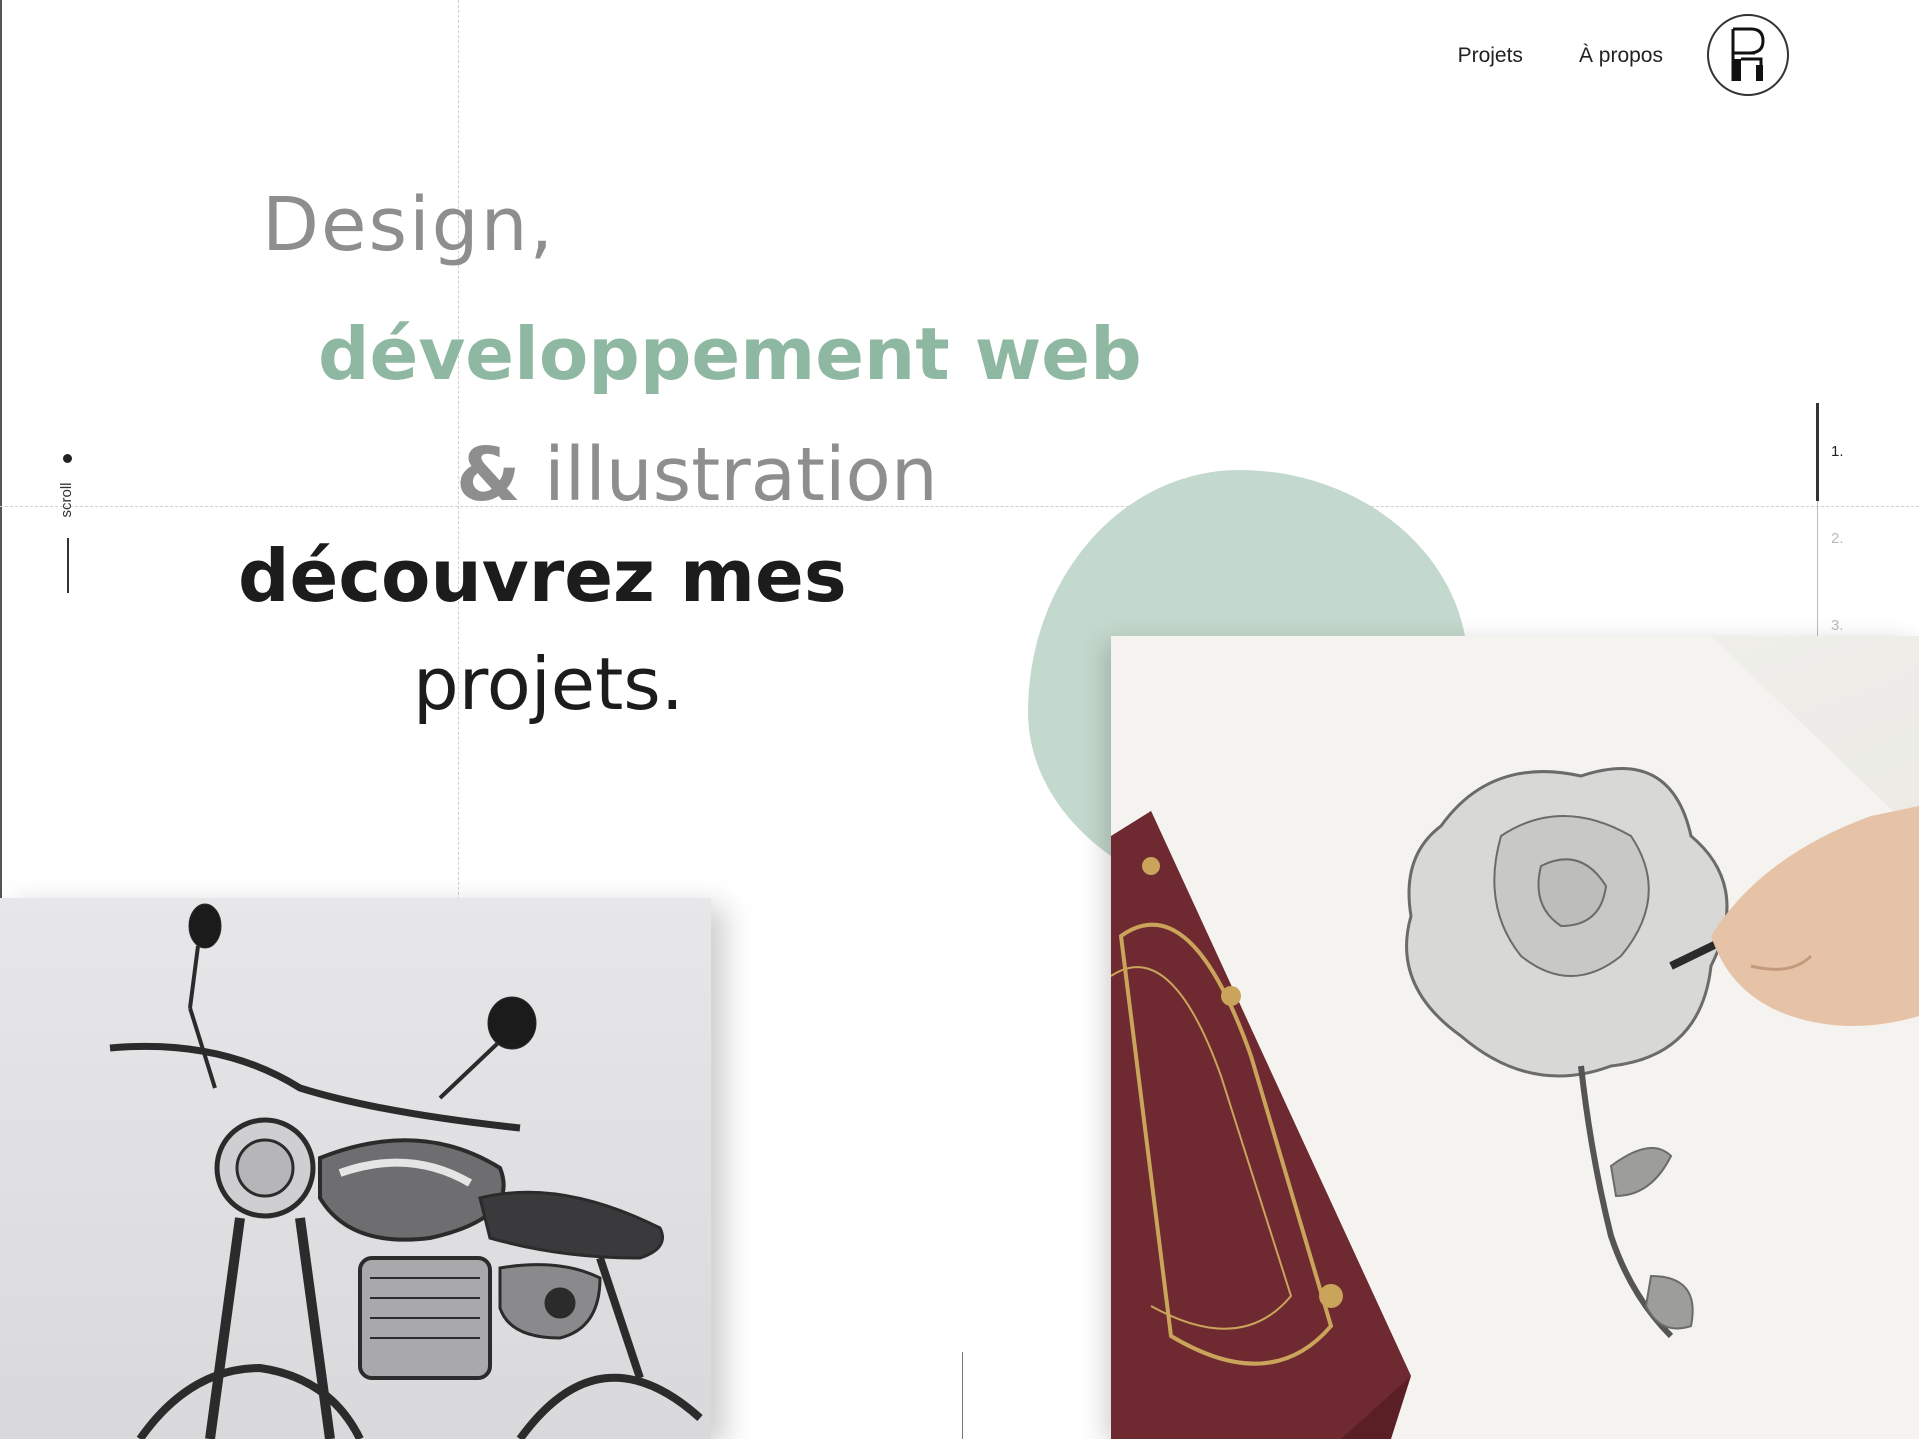  Describe the element at coordinates (1817, 452) in the screenshot. I see `pager-active-indicator` at that location.